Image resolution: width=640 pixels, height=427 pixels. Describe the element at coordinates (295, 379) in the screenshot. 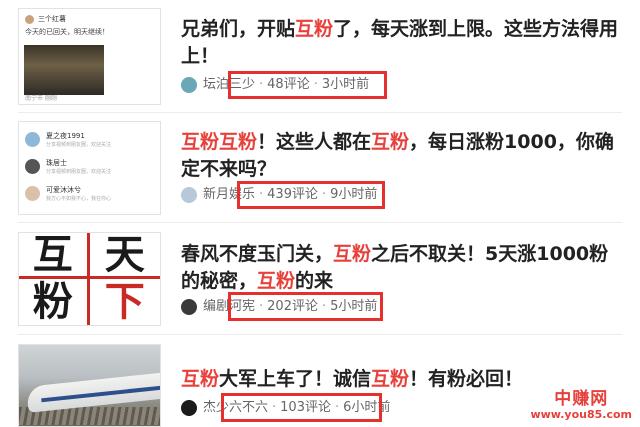

I see `title-text: 大军上车了！诚信` at that location.